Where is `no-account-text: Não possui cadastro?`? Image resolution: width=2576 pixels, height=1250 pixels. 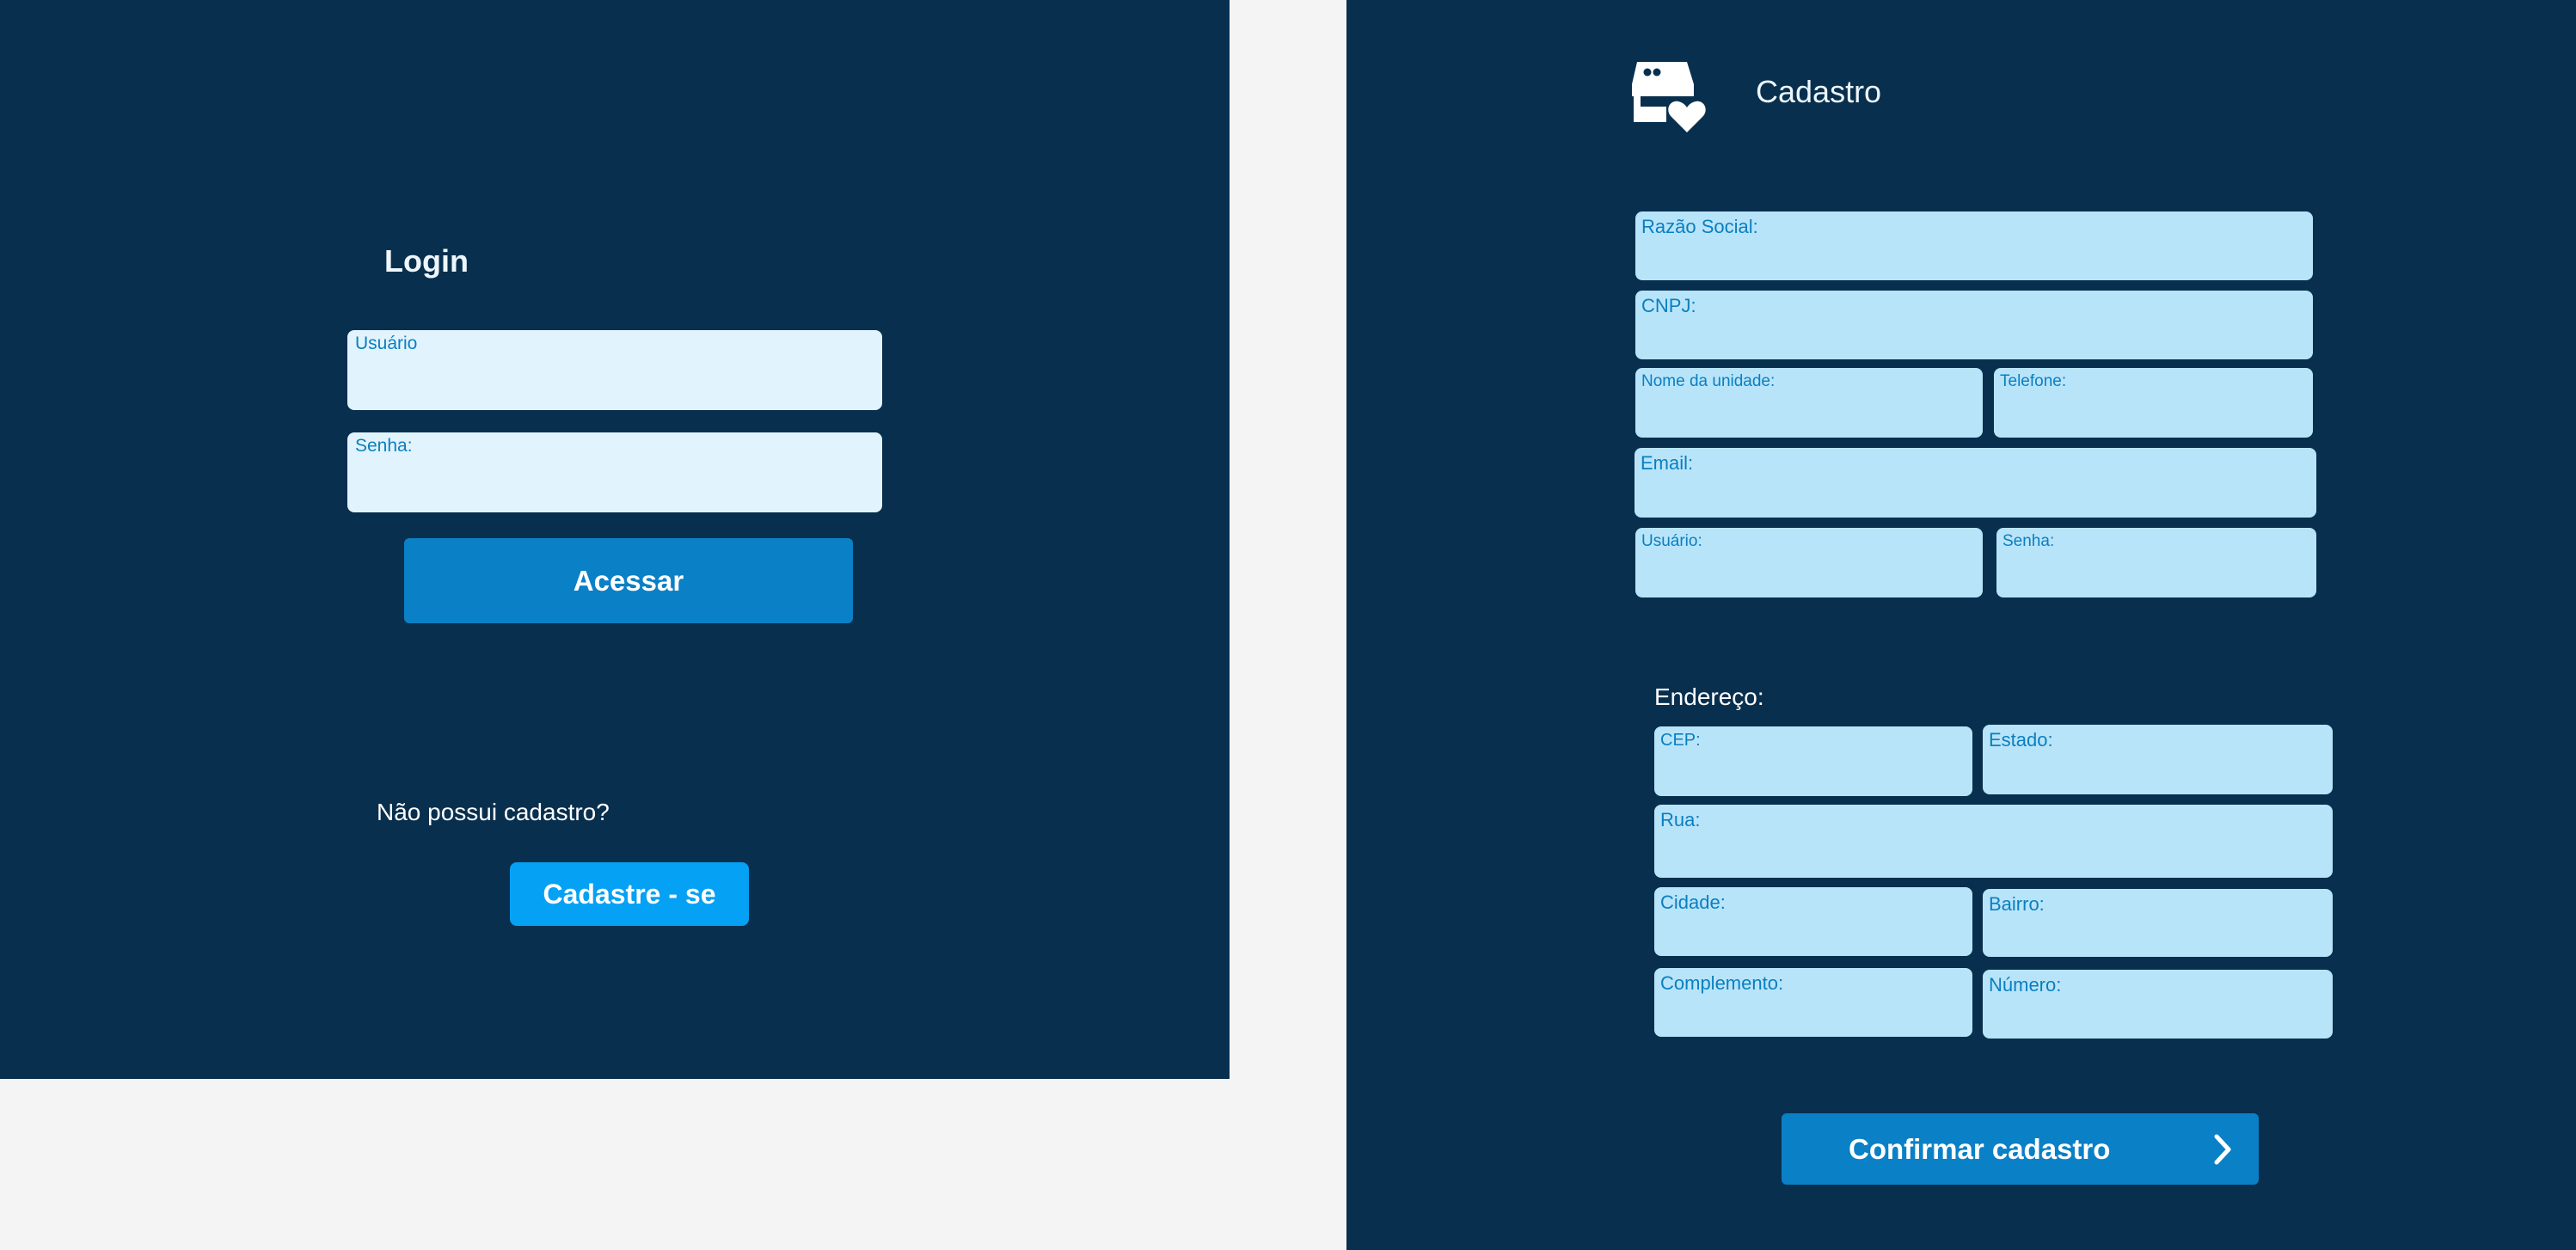 no-account-text: Não possui cadastro? is located at coordinates (493, 812).